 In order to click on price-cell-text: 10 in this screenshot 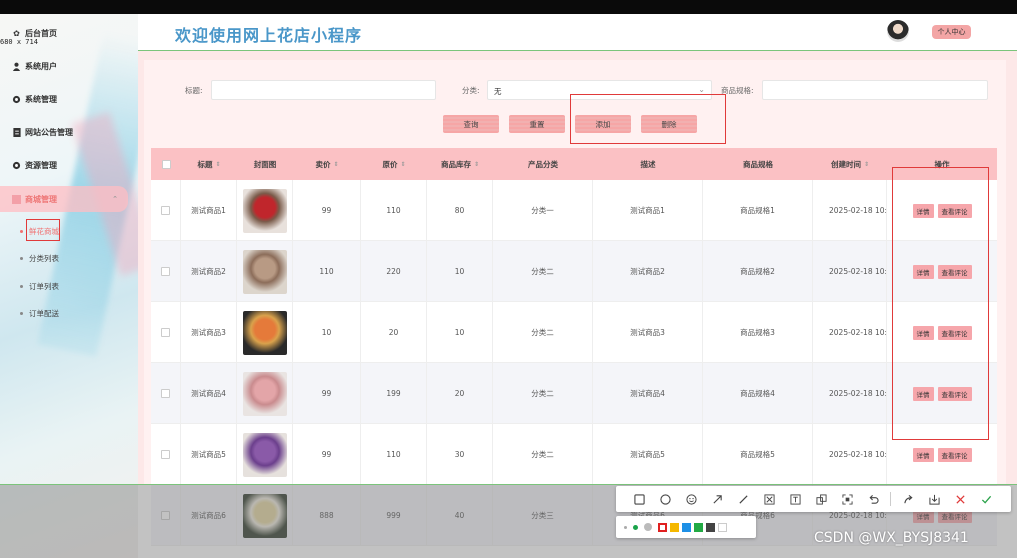, I will do `click(326, 332)`.